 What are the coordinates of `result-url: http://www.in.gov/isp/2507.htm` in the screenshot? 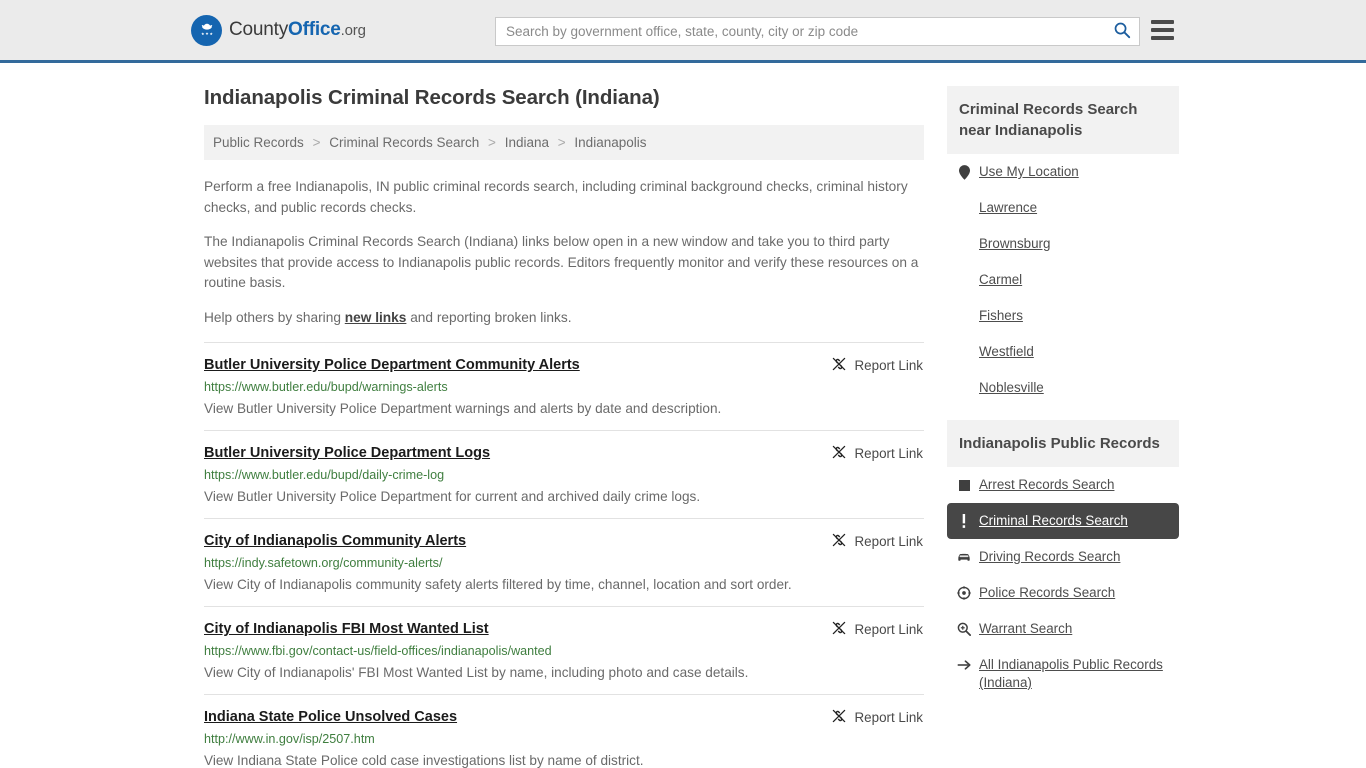 It's located at (564, 739).